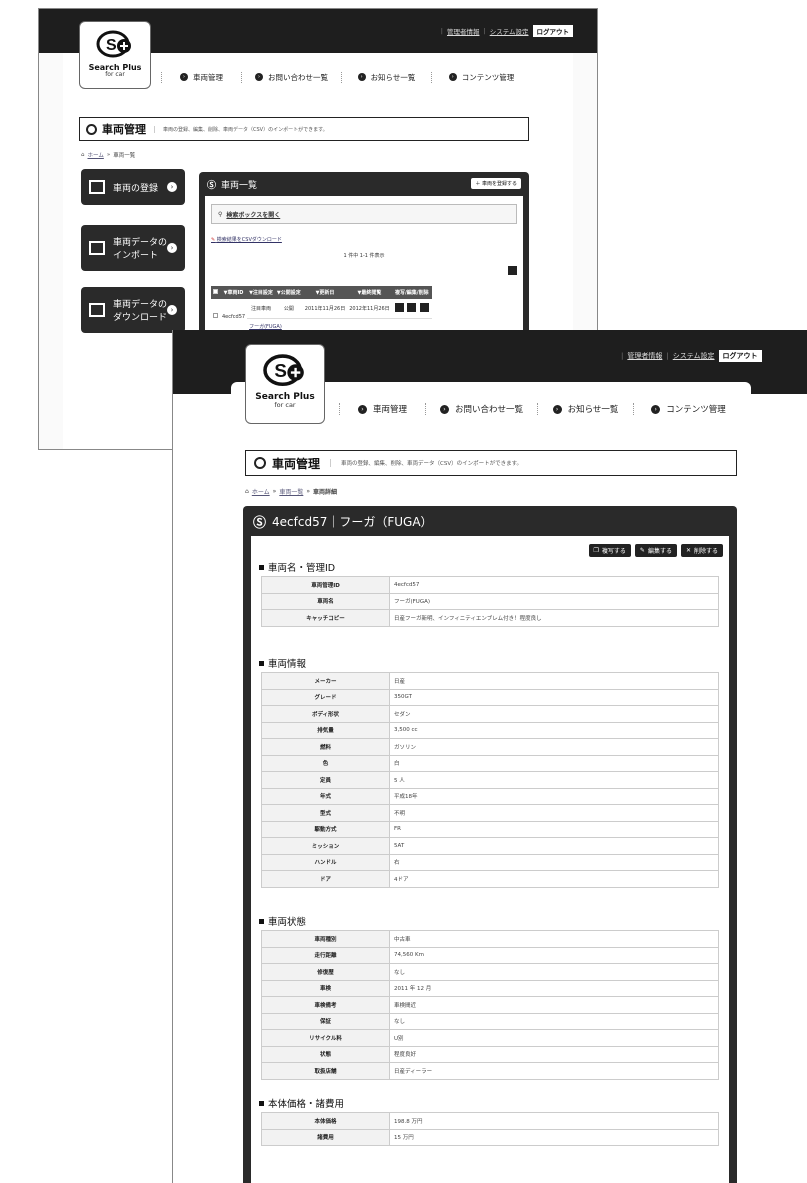  Describe the element at coordinates (512, 270) in the screenshot. I see `column-toggle-icon` at that location.